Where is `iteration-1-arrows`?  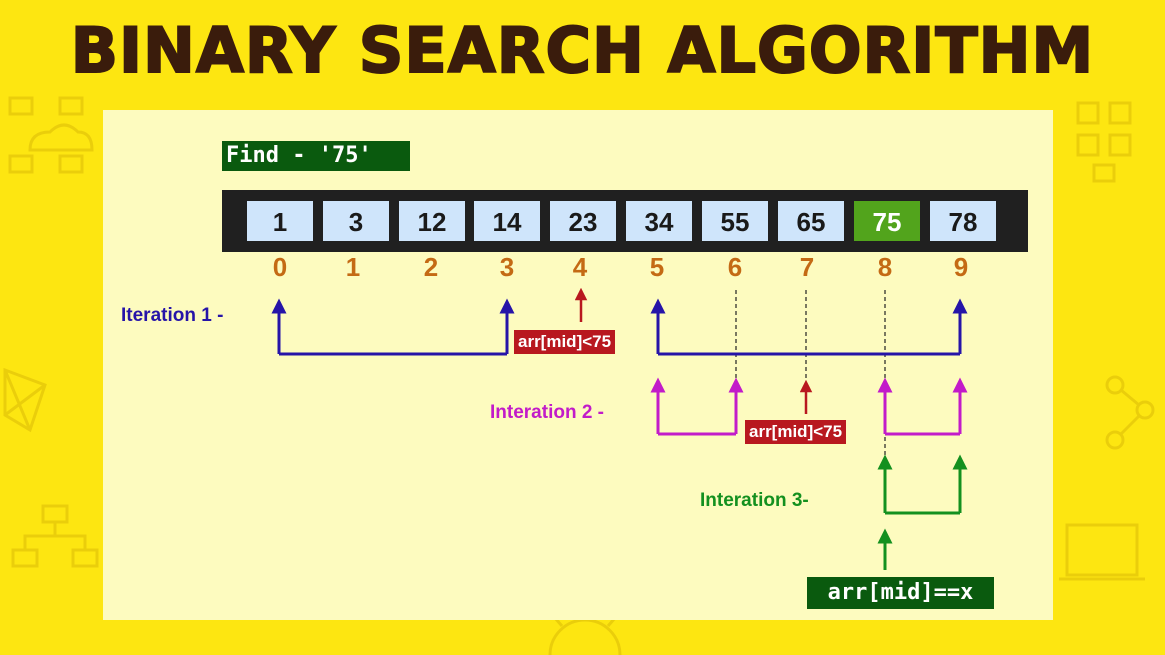
iteration-1-arrows is located at coordinates (619, 327).